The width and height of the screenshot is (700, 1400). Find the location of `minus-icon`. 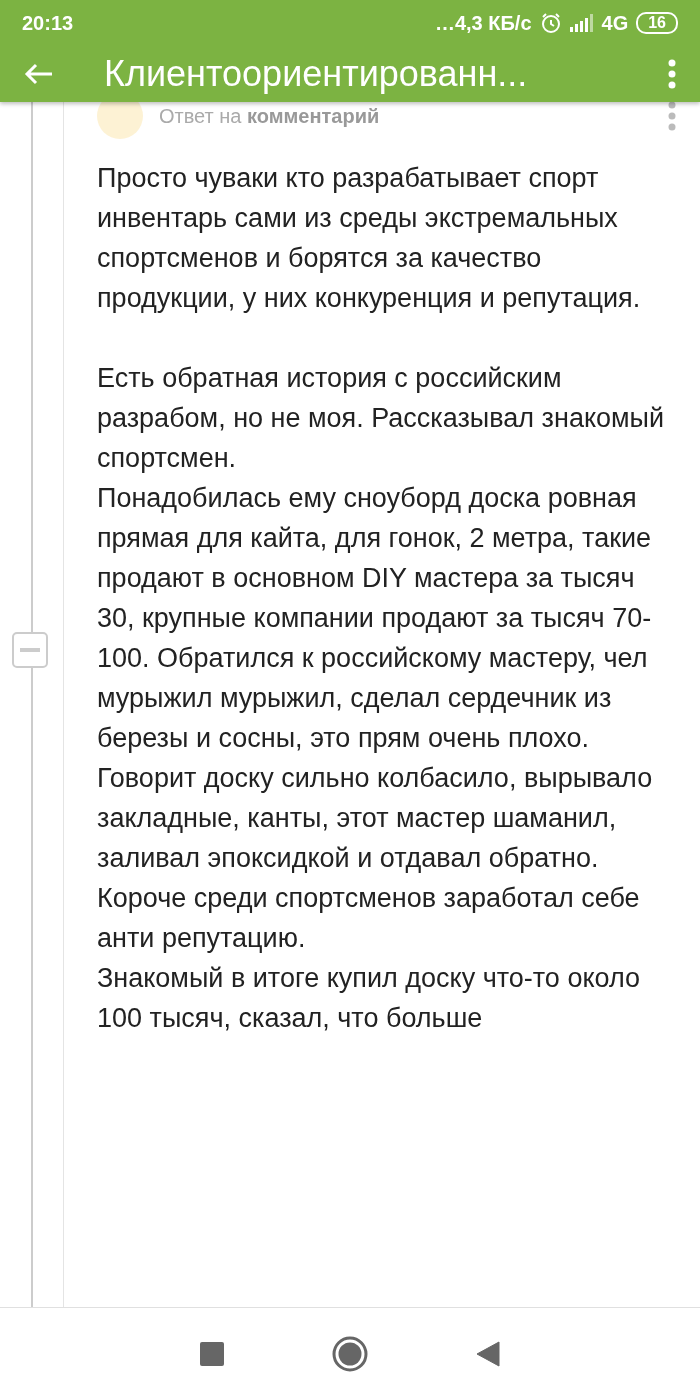

minus-icon is located at coordinates (30, 650).